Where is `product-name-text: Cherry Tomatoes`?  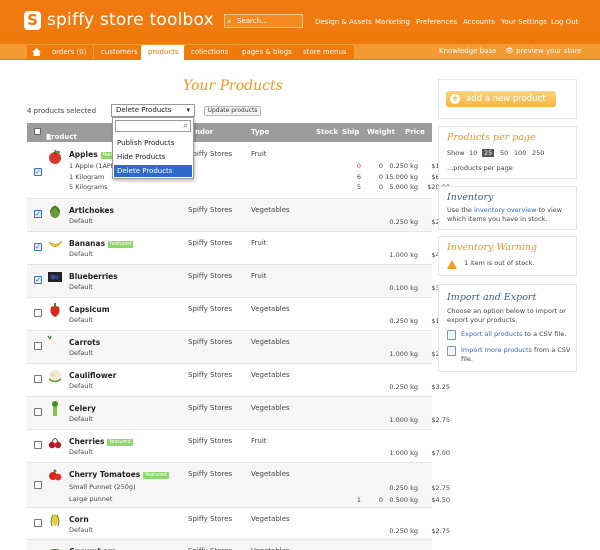
product-name-text: Cherry Tomatoes is located at coordinates (105, 474).